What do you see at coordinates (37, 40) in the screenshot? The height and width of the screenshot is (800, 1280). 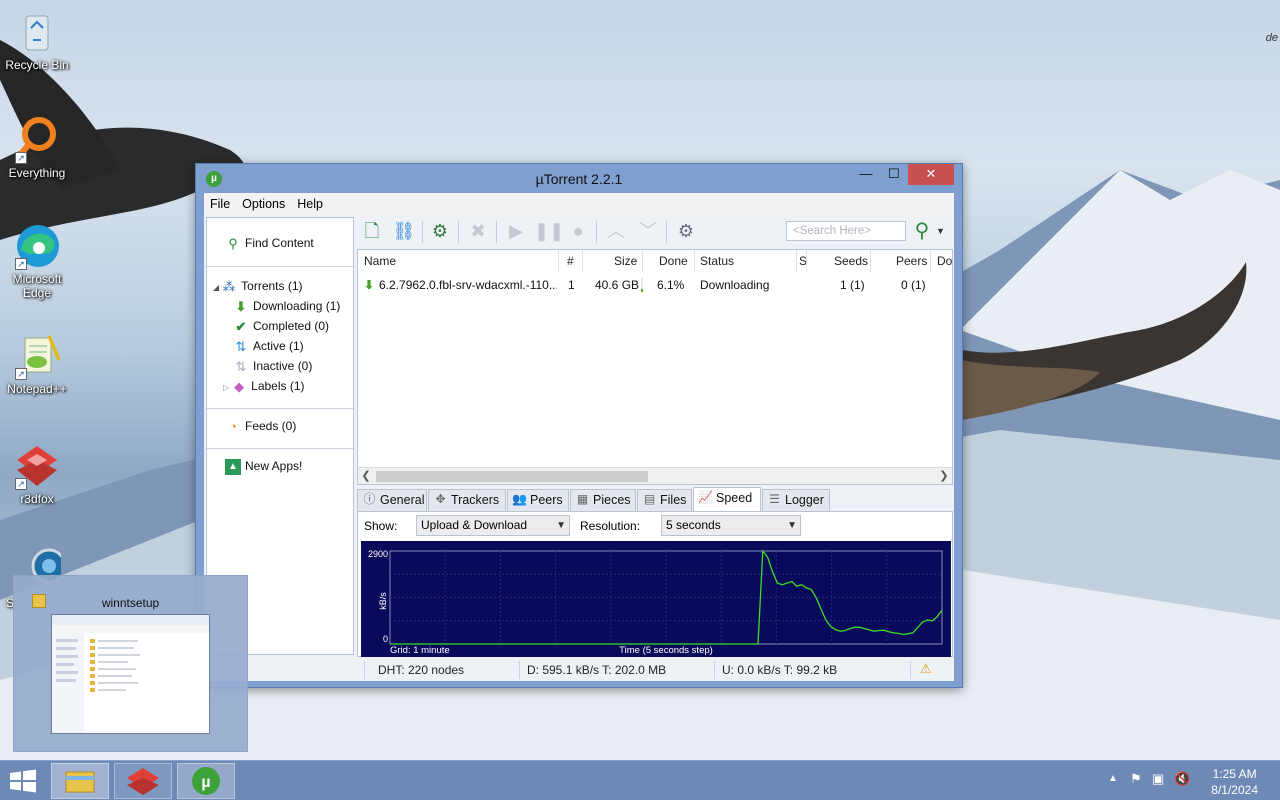 I see `desktop-icon-recycle-bin: Recycle Bin` at bounding box center [37, 40].